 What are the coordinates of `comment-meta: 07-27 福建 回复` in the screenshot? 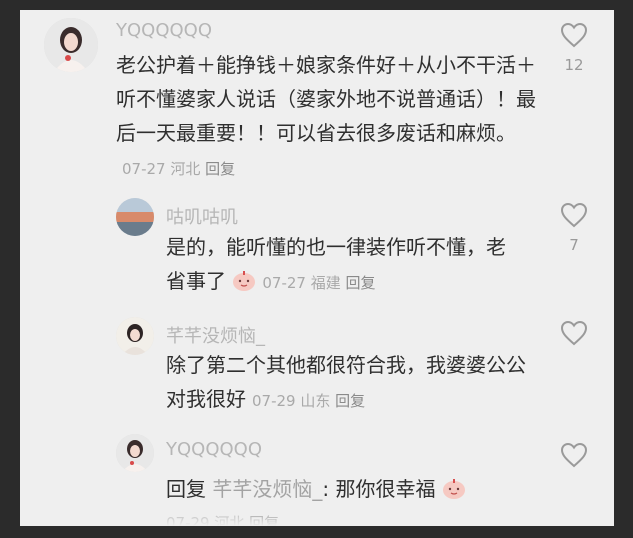 It's located at (318, 283).